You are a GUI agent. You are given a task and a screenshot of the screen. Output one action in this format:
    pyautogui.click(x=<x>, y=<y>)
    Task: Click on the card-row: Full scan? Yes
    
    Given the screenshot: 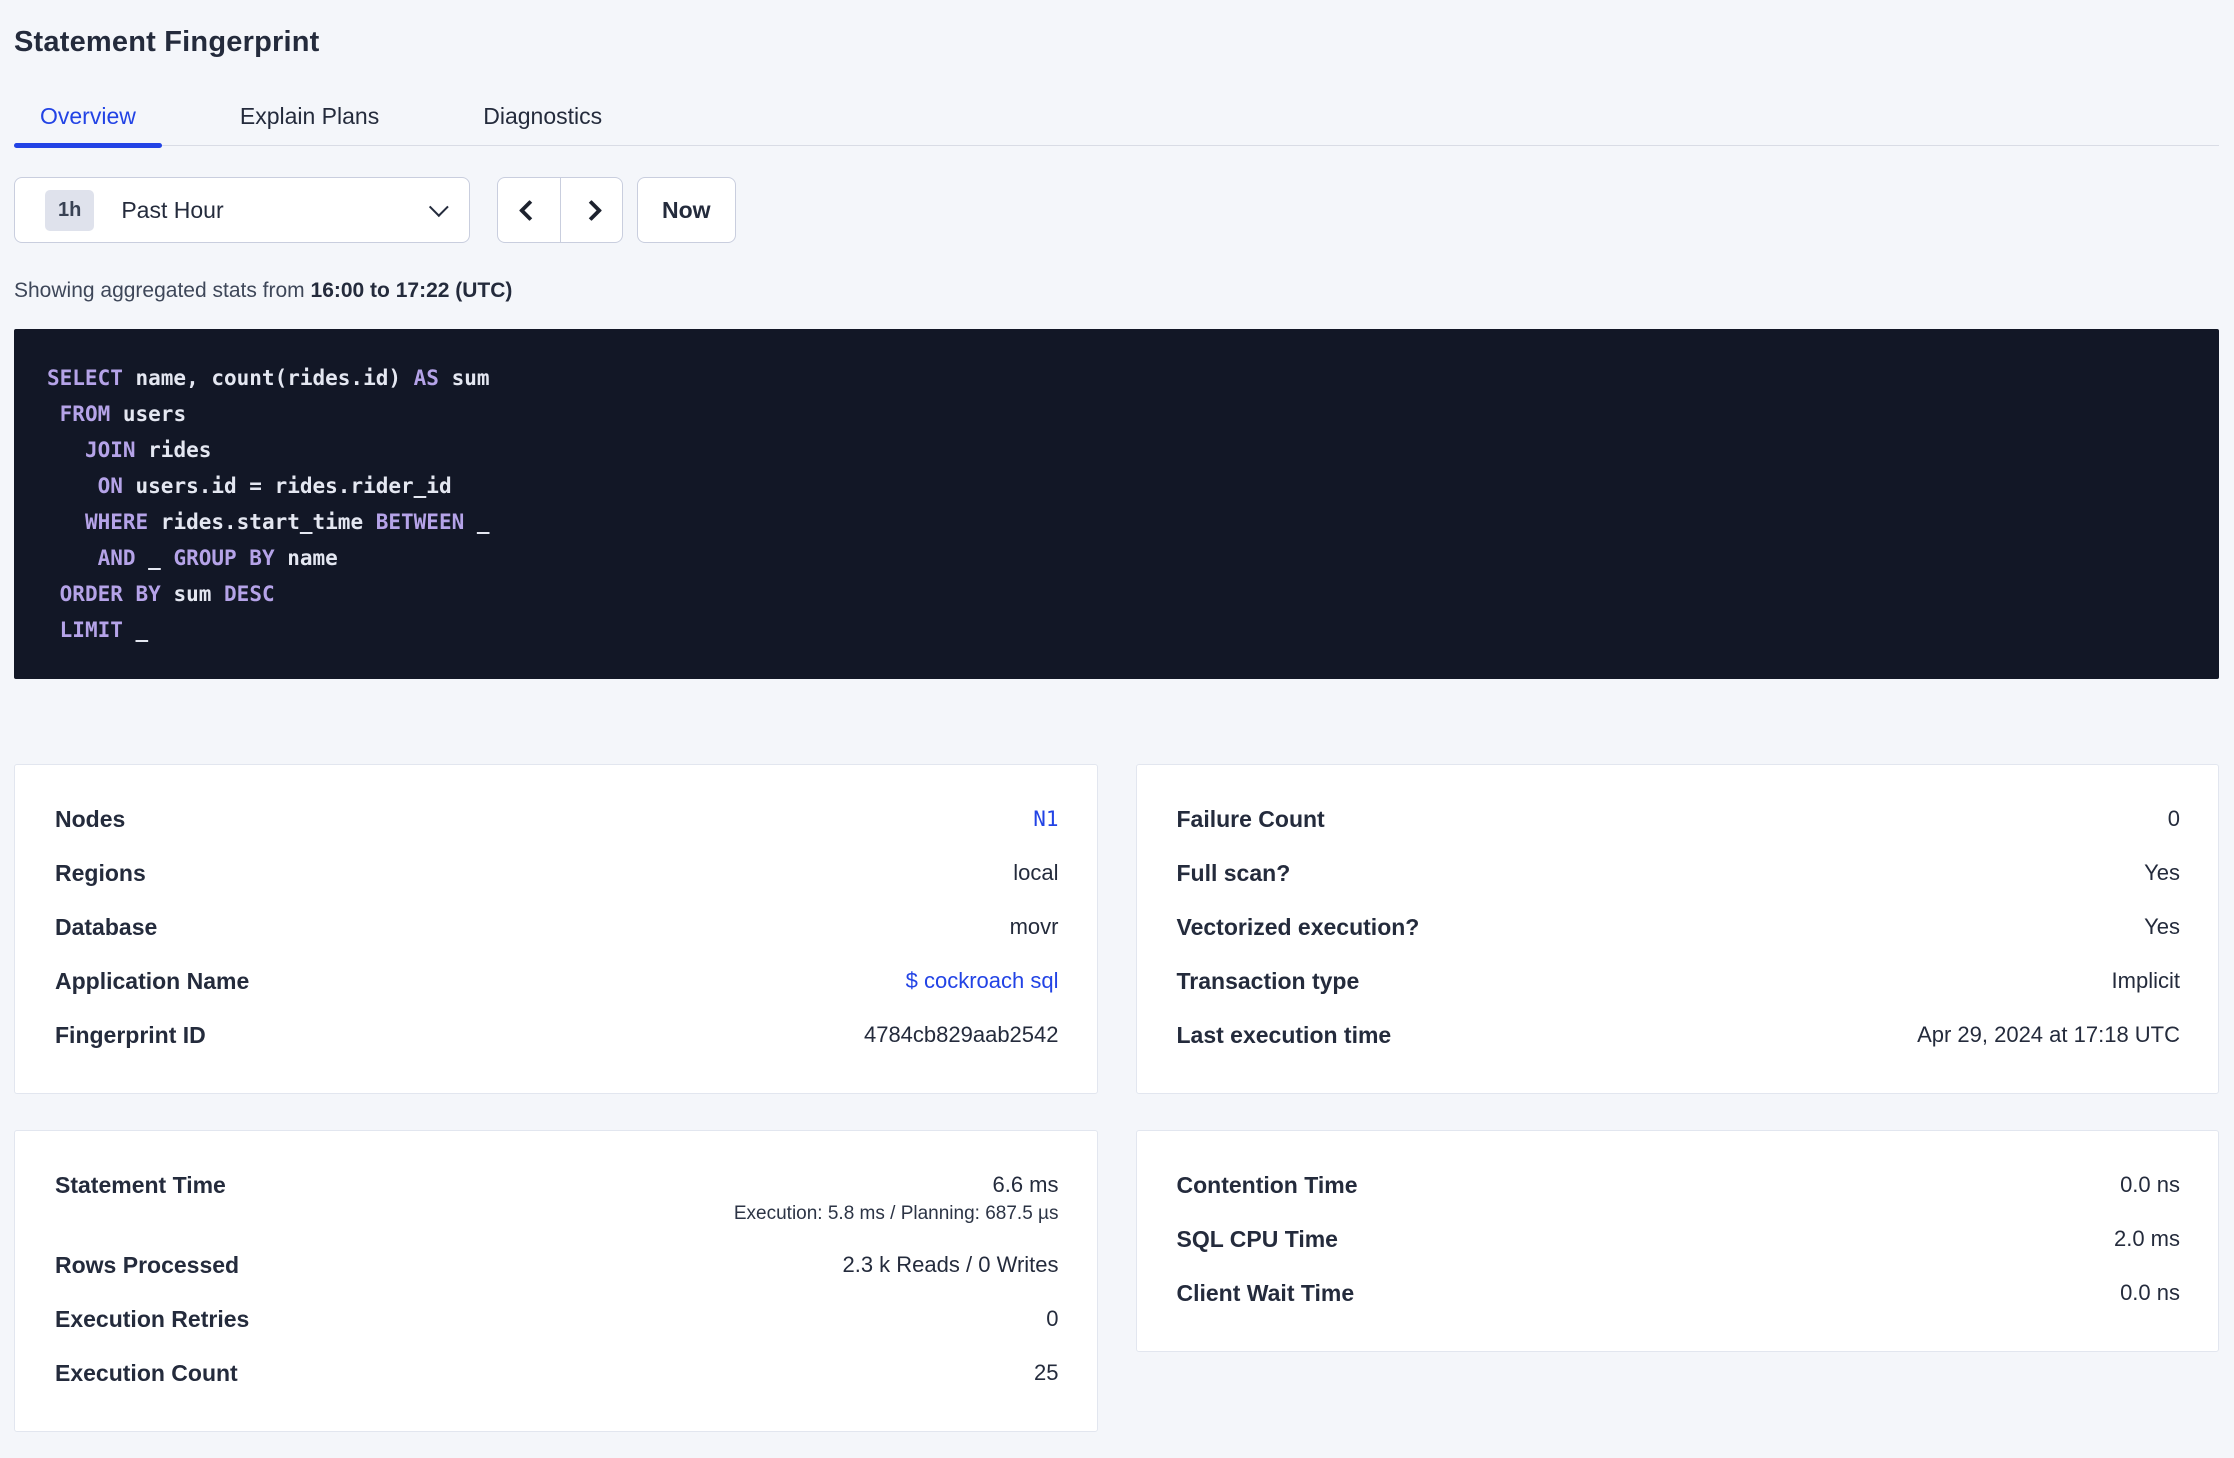 What is the action you would take?
    pyautogui.click(x=1679, y=873)
    